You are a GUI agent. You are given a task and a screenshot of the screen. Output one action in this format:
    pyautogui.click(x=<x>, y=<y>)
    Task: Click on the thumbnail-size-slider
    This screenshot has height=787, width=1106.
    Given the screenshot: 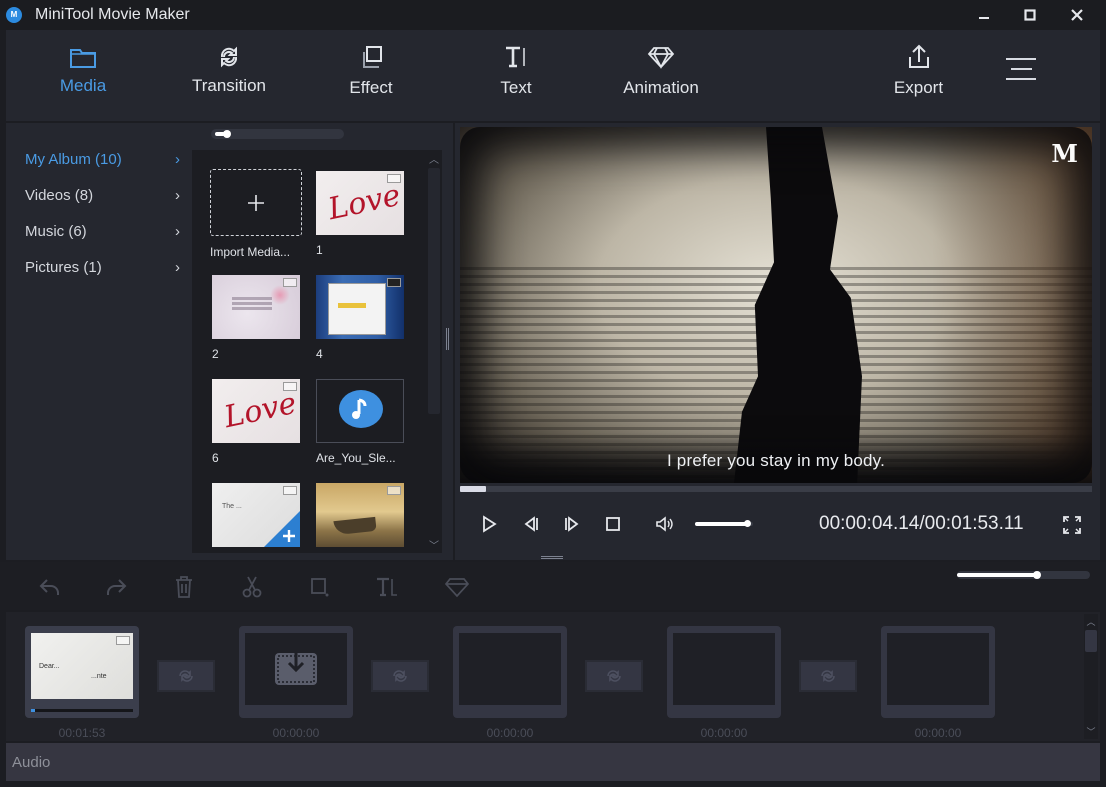 What is the action you would take?
    pyautogui.click(x=277, y=134)
    